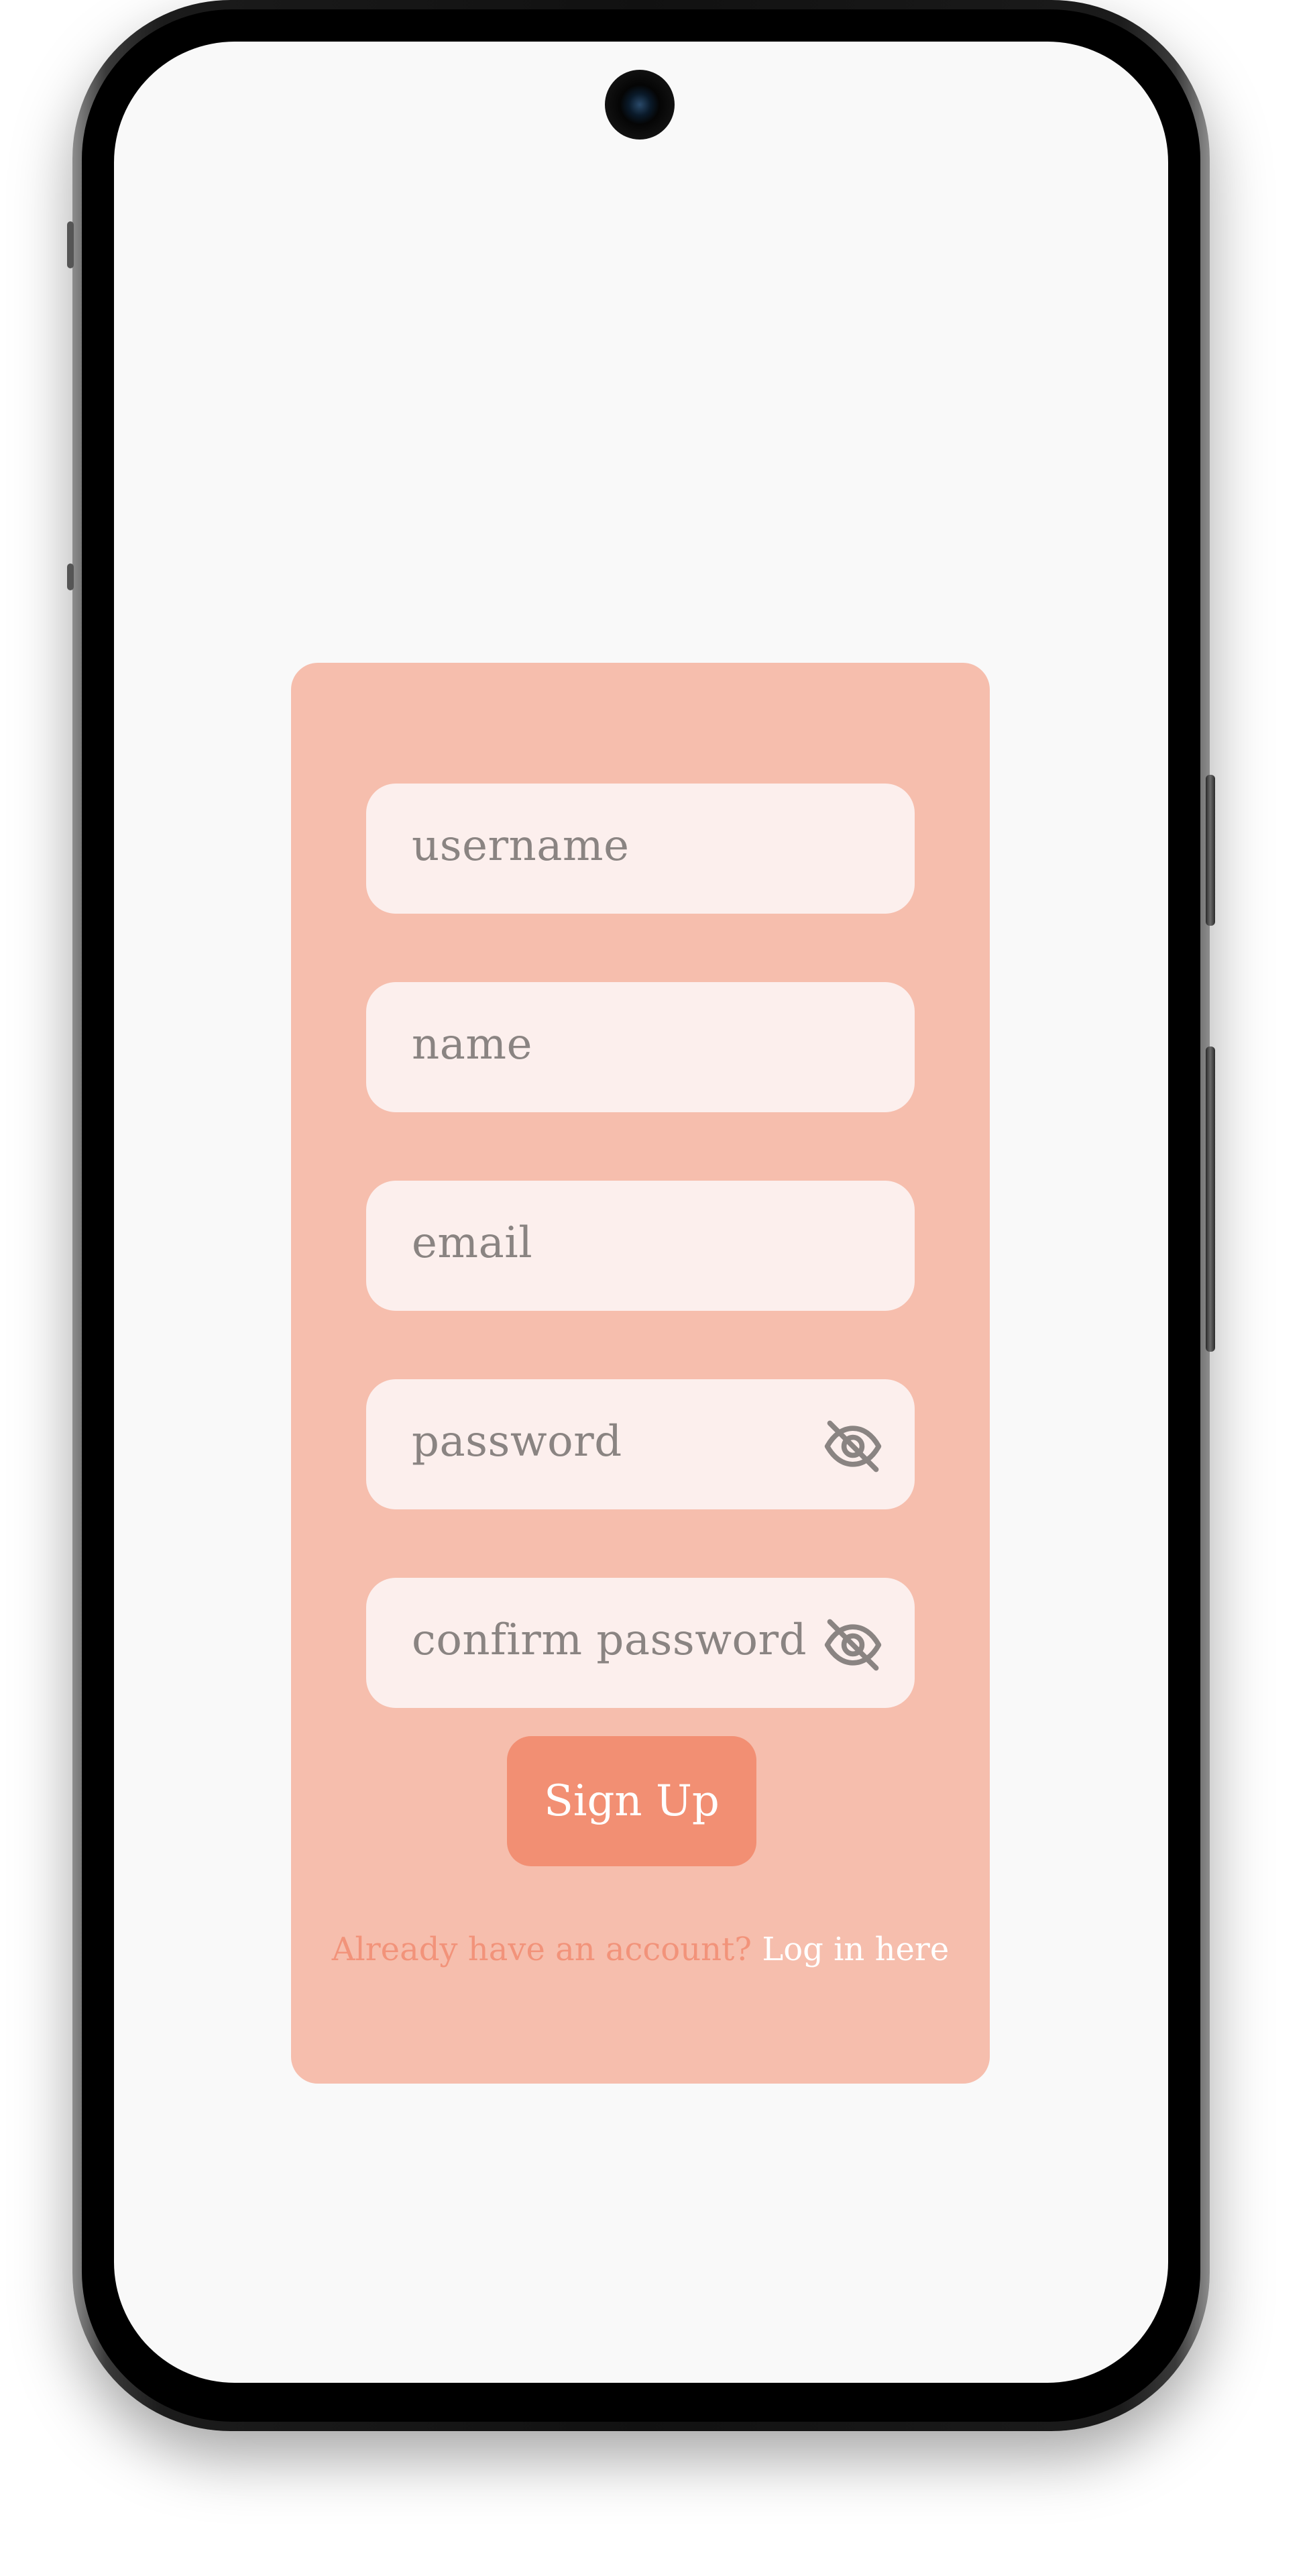 Image resolution: width=1313 pixels, height=2576 pixels. I want to click on login-prompt-text: Already have an account?, so click(541, 1949).